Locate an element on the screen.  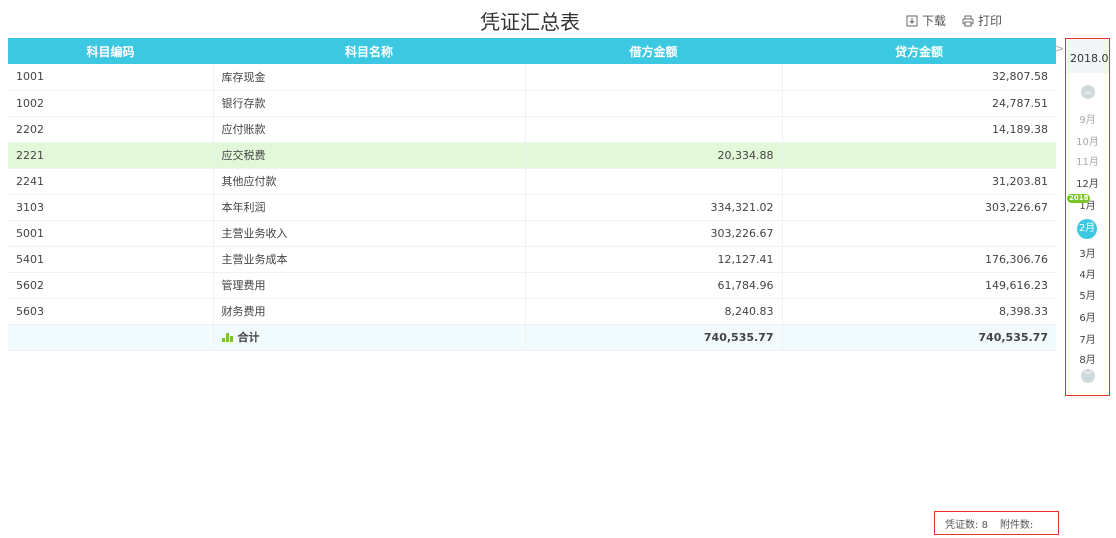
chevron-down-icon: ︾ is located at coordinates (1088, 375).